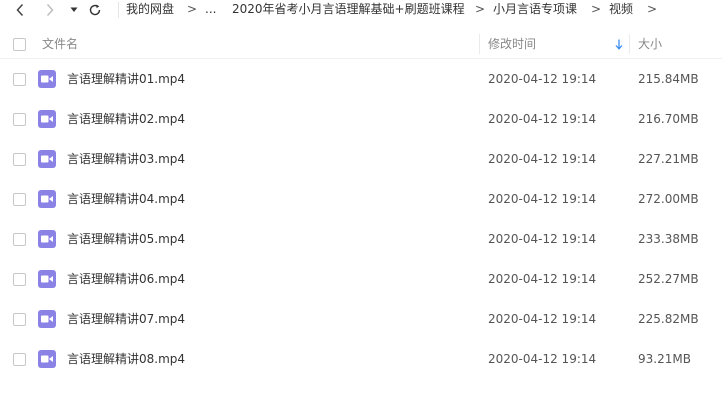 This screenshot has height=404, width=722. Describe the element at coordinates (126, 79) in the screenshot. I see `file-name: 言语理解精讲01.mp4` at that location.